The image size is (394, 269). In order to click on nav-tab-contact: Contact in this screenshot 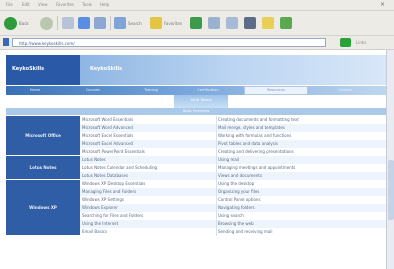, I will do `click(345, 90)`.